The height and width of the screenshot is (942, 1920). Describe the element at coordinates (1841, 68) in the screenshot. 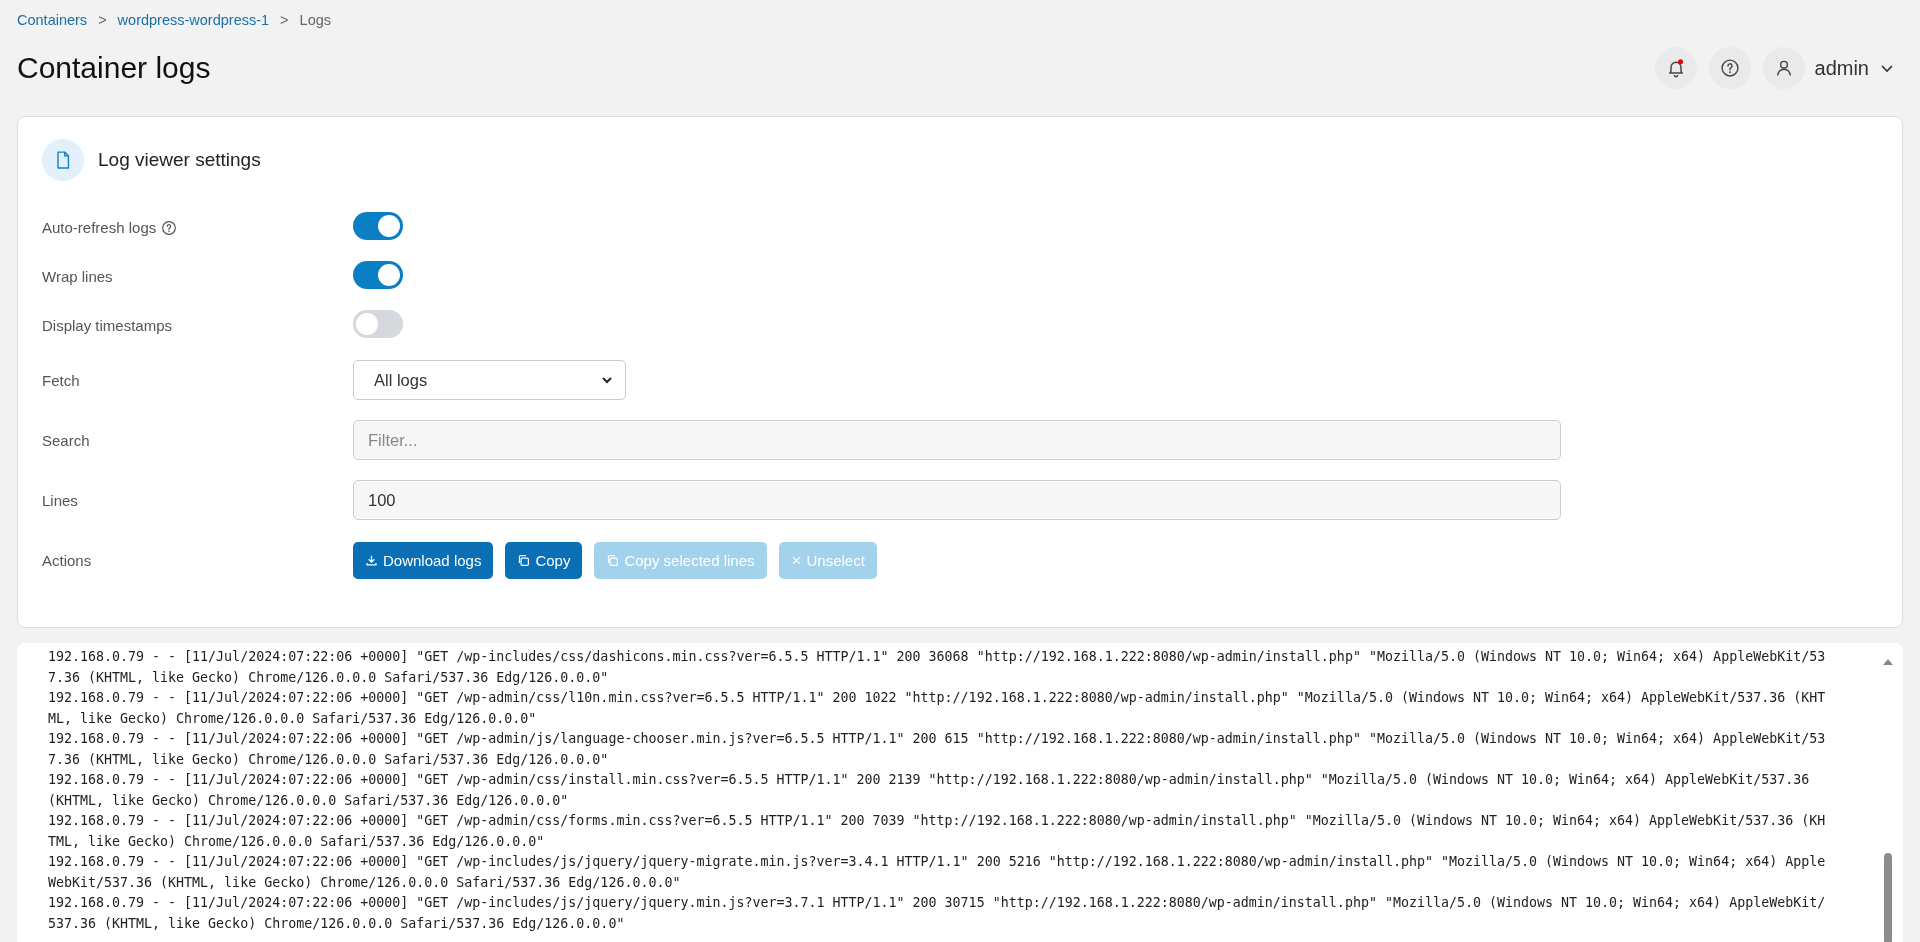

I see `user-name: admin` at that location.